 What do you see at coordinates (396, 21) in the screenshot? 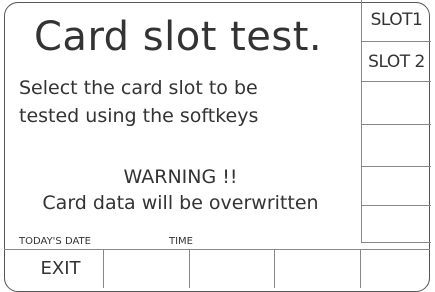
I see `softkey-slot1: SLOT1` at bounding box center [396, 21].